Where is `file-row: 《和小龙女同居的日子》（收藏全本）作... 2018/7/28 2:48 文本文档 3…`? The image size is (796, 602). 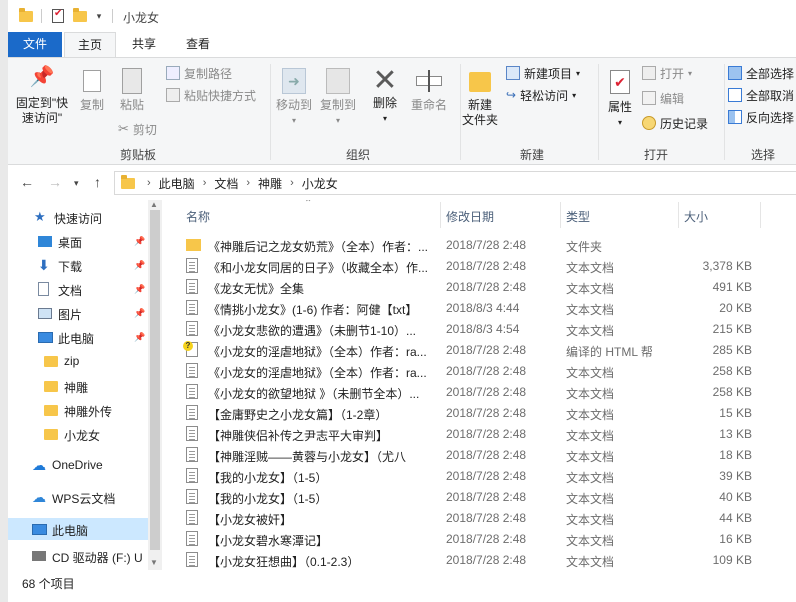 file-row: 《和小龙女同居的日子》（收藏全本）作... 2018/7/28 2:48 文本文档 3… is located at coordinates (470, 265).